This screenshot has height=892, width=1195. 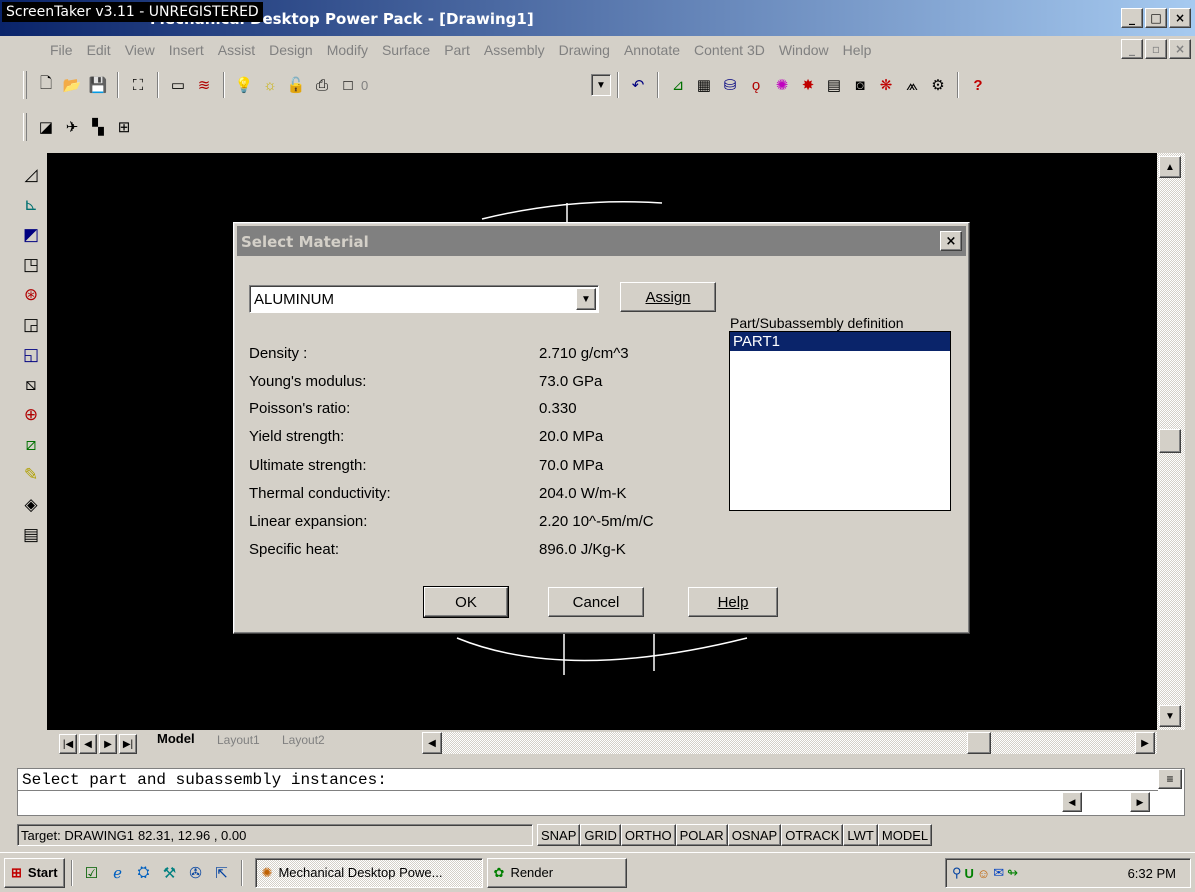 I want to click on stress-icon: ✺, so click(x=782, y=85).